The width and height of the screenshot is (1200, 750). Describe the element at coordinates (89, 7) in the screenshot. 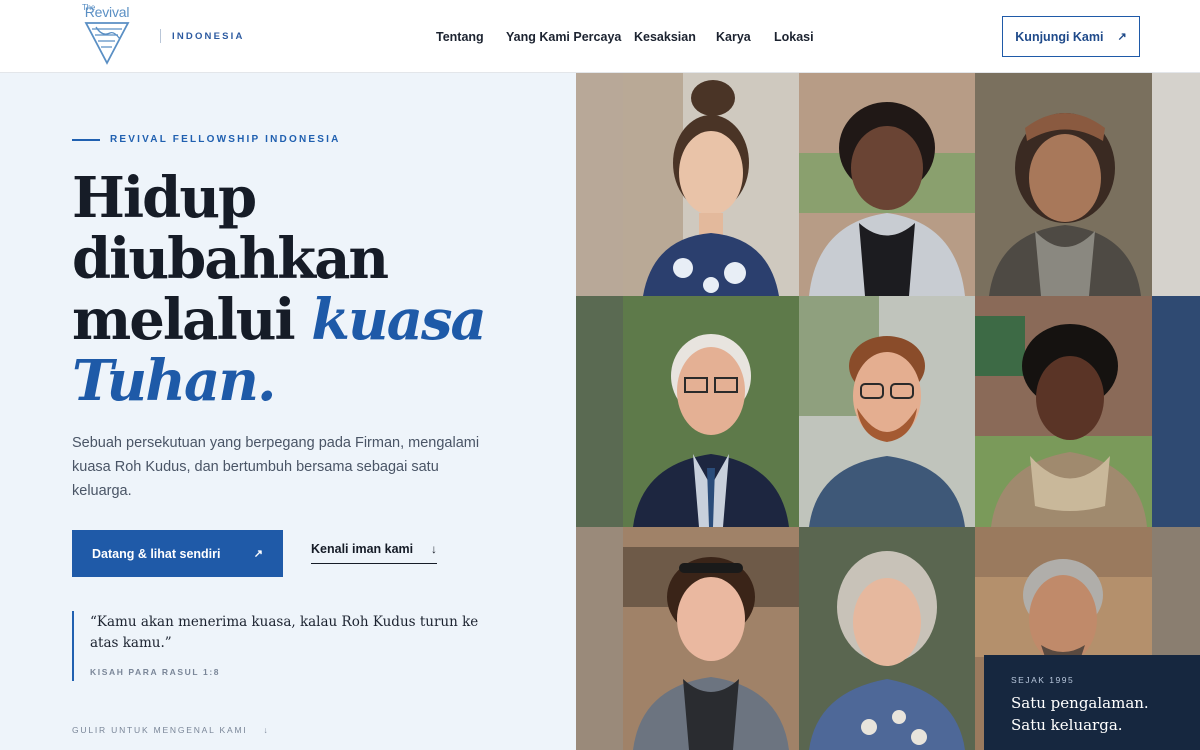

I see `logo-small-text: The` at that location.